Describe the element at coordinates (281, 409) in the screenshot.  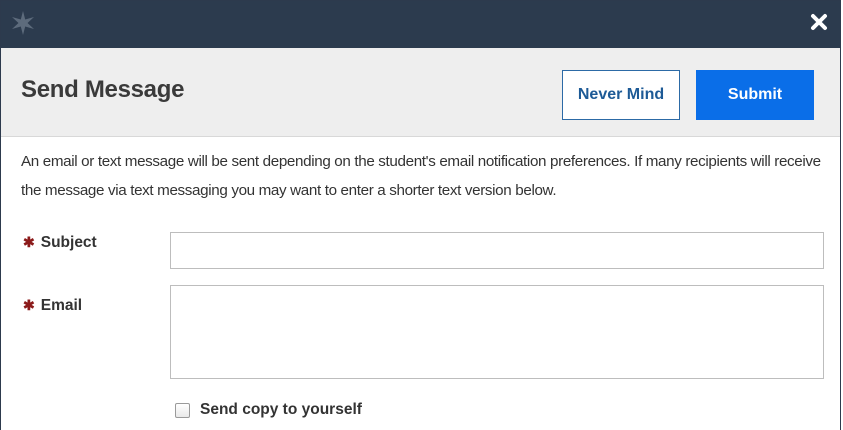
I see `send-copy-label: Send copy to yourself` at that location.